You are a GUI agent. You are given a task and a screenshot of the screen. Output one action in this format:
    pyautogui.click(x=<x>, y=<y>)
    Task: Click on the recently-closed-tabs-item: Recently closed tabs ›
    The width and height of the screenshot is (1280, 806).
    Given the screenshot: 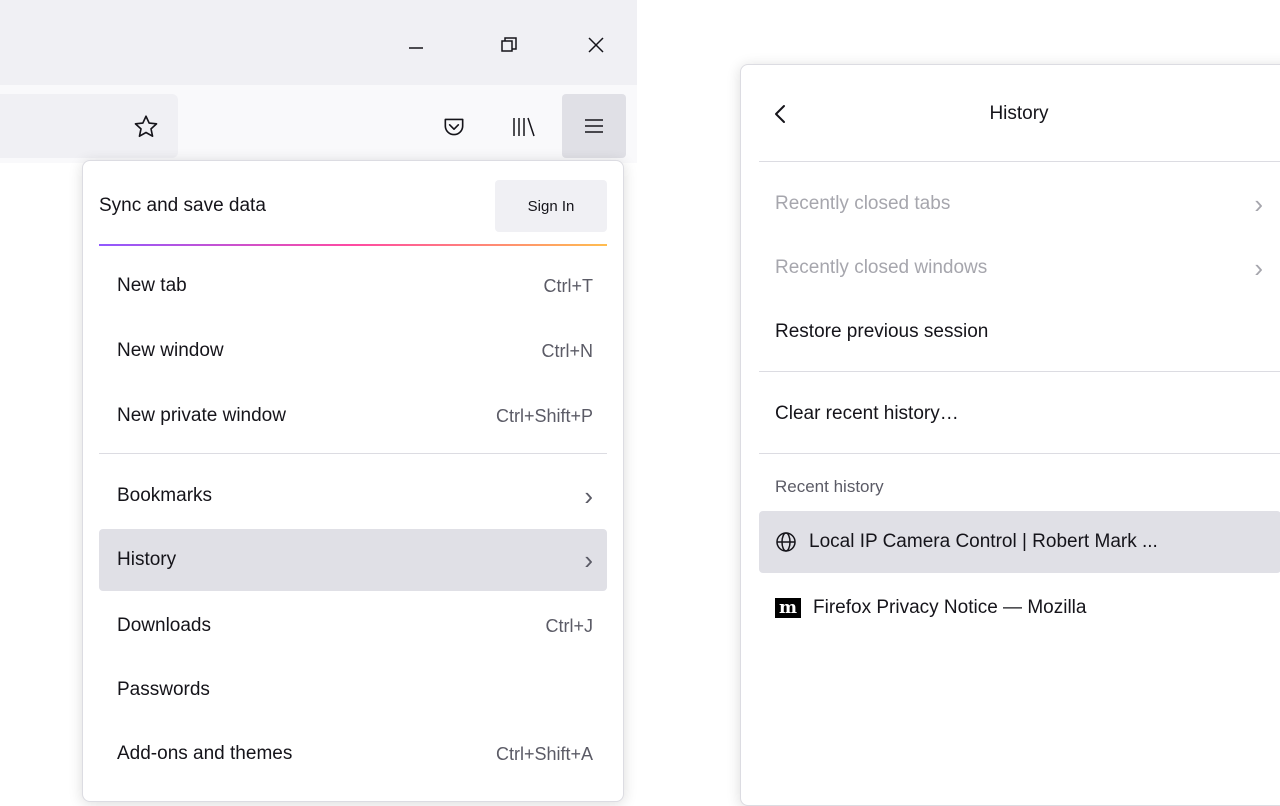 What is the action you would take?
    pyautogui.click(x=1019, y=204)
    